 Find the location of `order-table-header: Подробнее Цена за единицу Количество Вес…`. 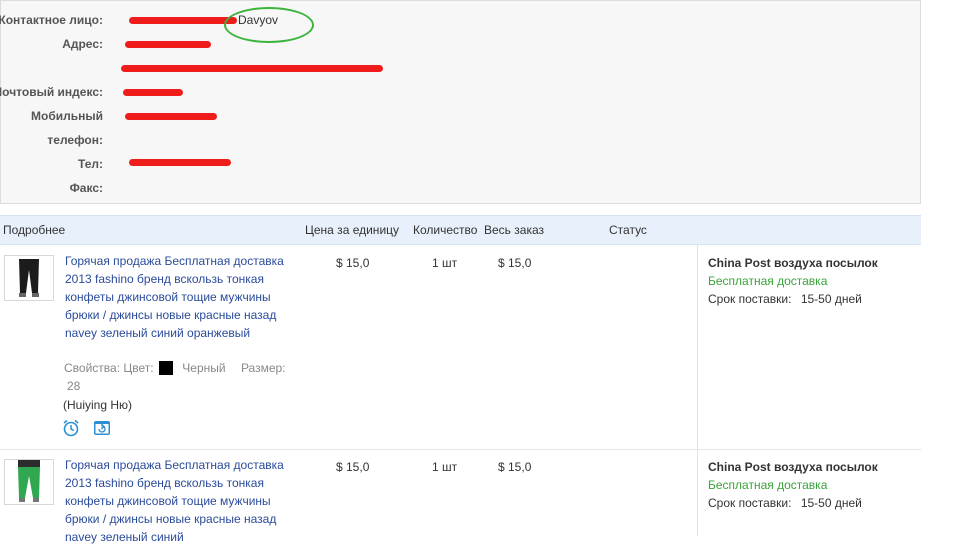

order-table-header: Подробнее Цена за единицу Количество Вес… is located at coordinates (460, 230).